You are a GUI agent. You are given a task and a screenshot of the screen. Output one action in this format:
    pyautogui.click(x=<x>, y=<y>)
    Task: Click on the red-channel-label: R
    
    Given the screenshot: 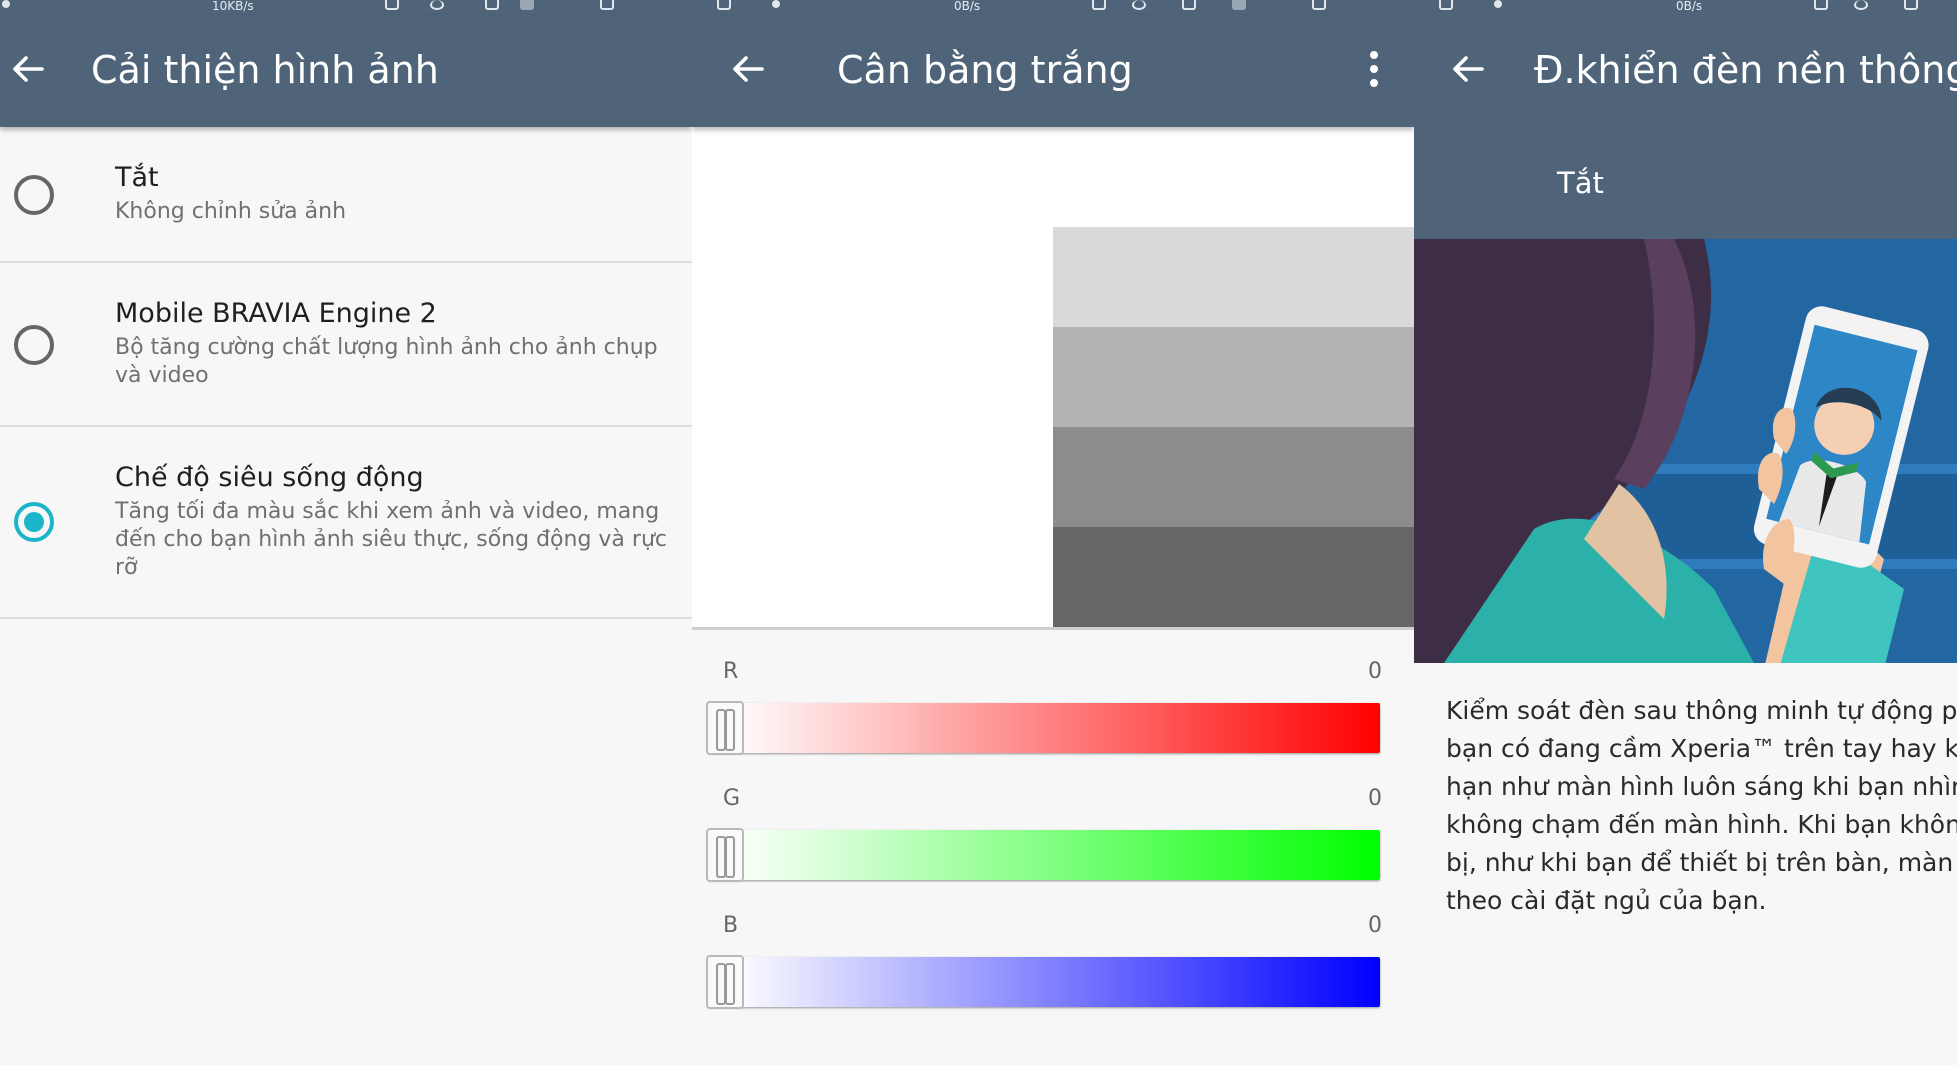 What is the action you would take?
    pyautogui.click(x=731, y=671)
    